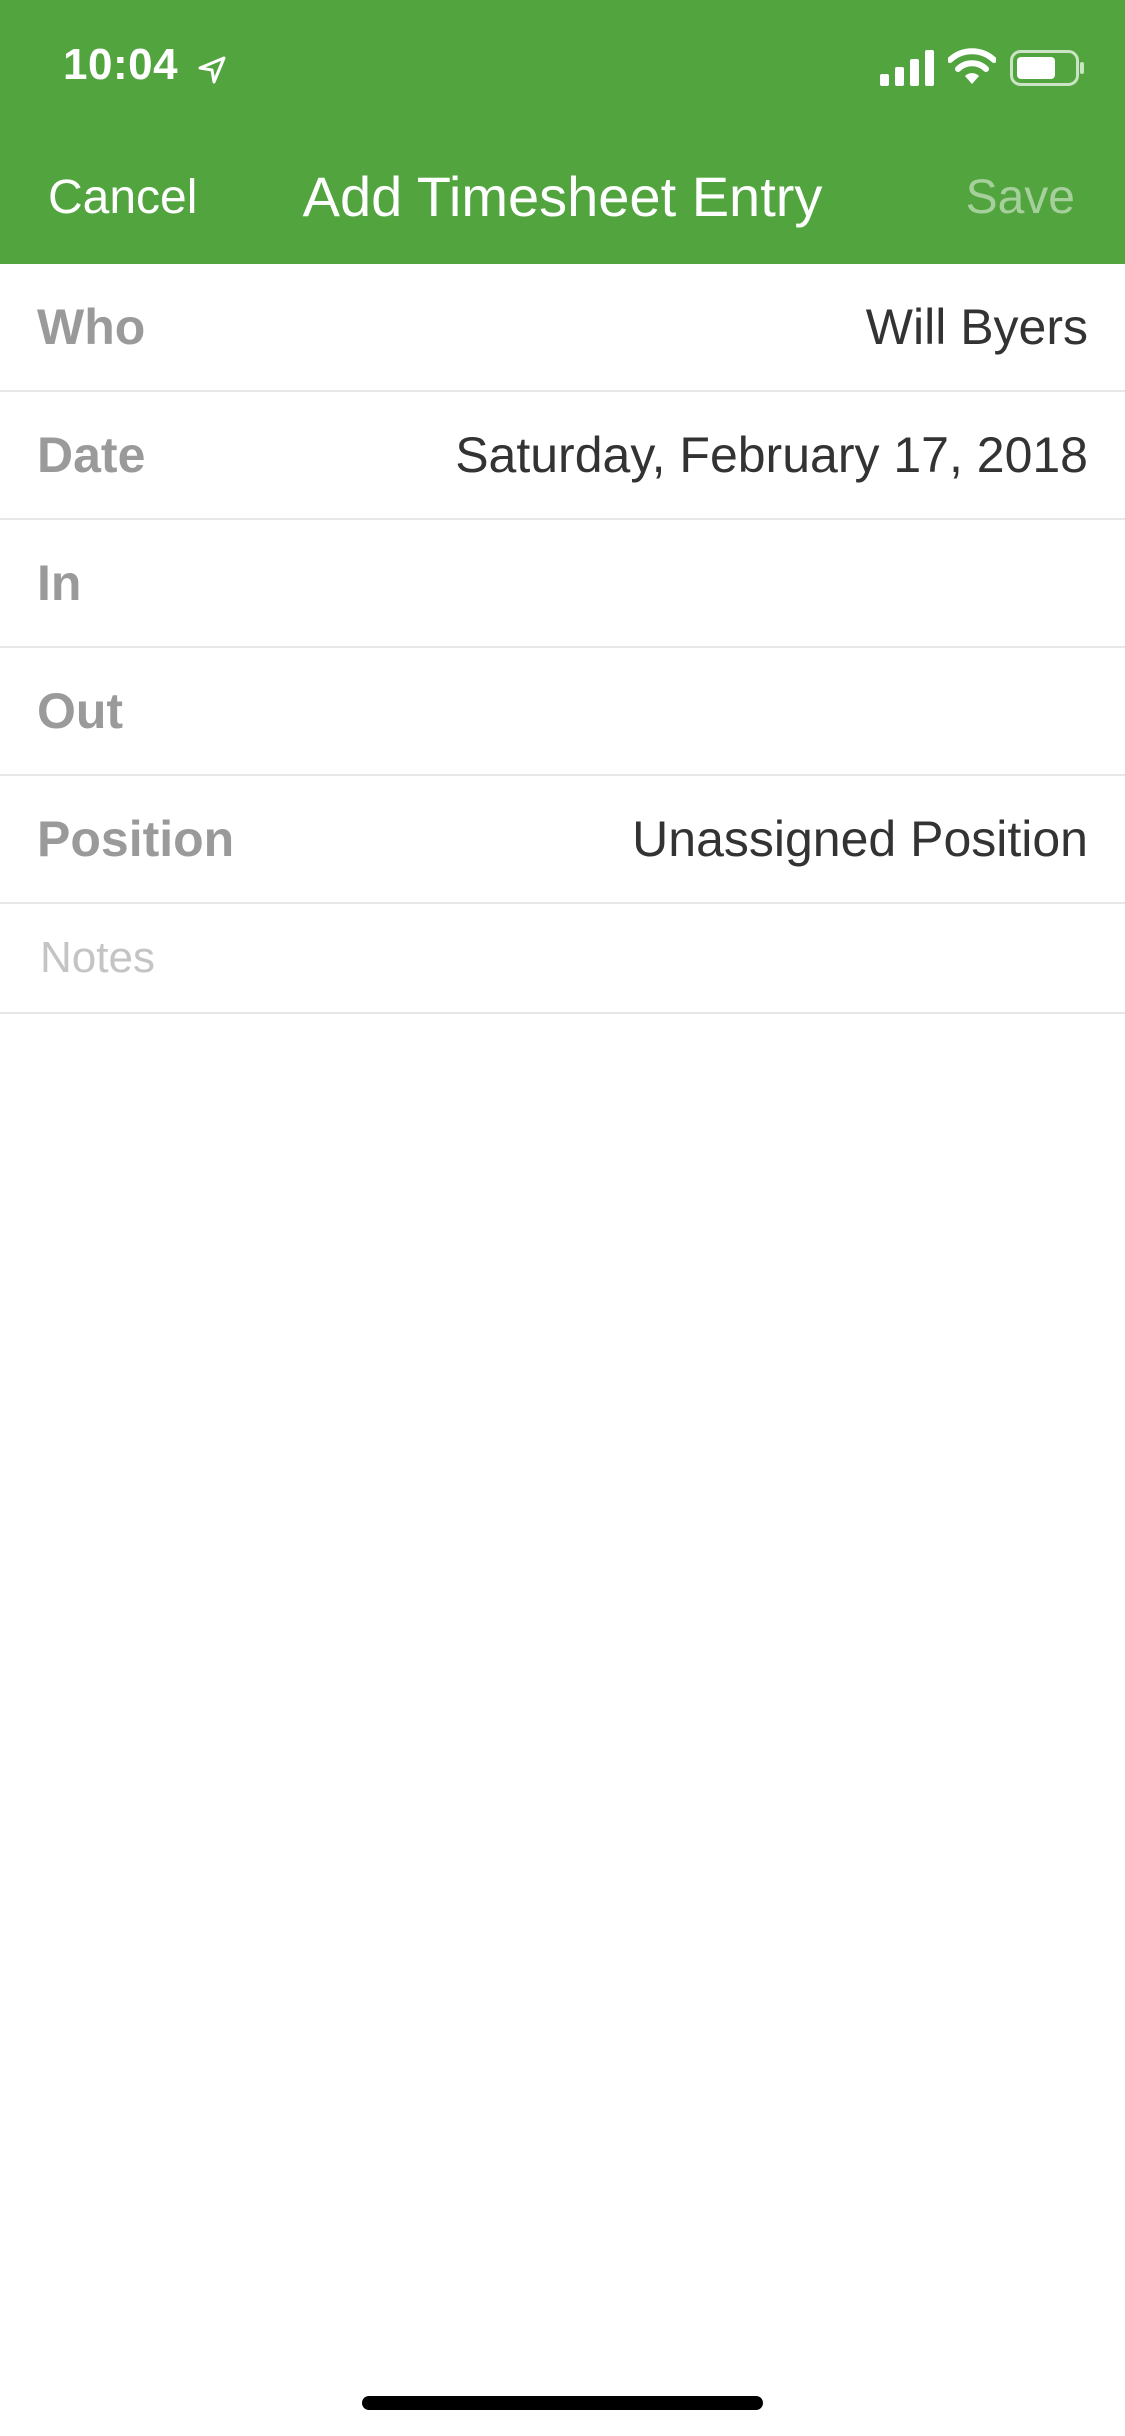 This screenshot has height=2436, width=1125. Describe the element at coordinates (91, 327) in the screenshot. I see `who-label: Who` at that location.